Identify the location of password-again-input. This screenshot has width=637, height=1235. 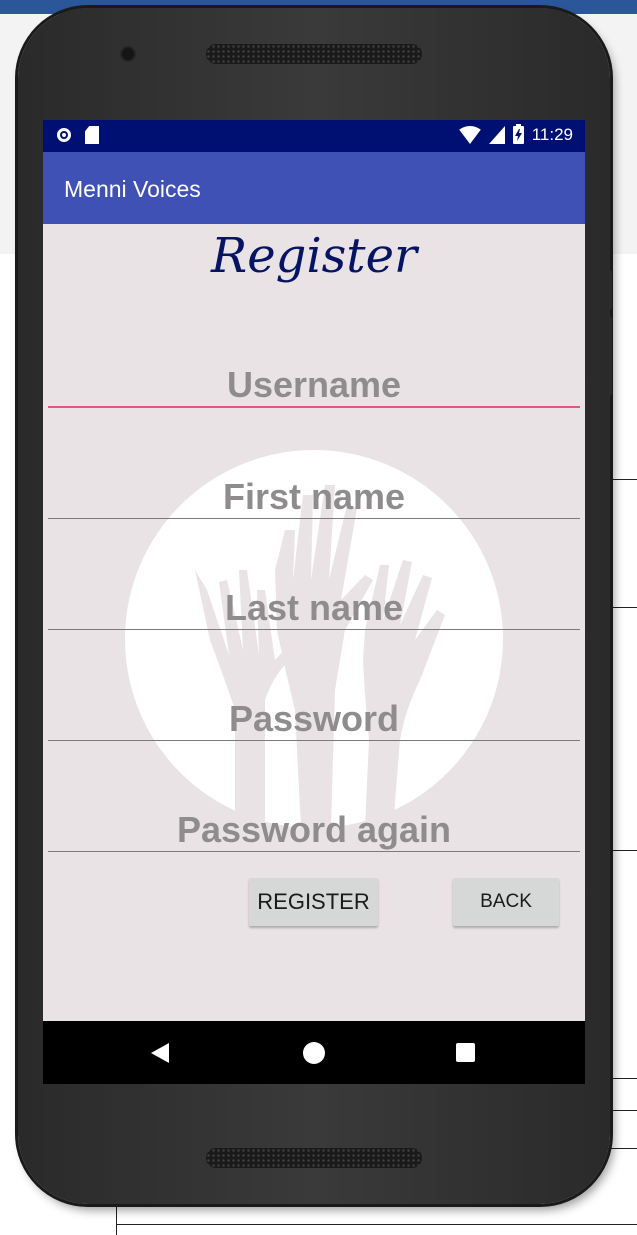
(314, 830).